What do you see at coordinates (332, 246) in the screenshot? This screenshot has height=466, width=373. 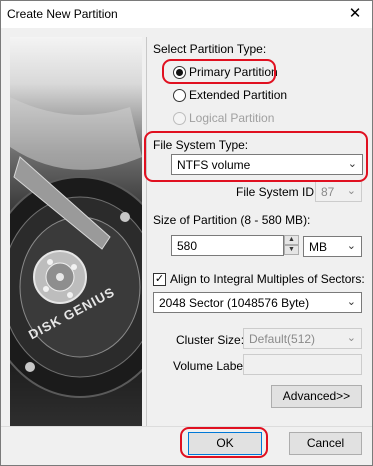 I see `size-unit-select: MB ⌄` at bounding box center [332, 246].